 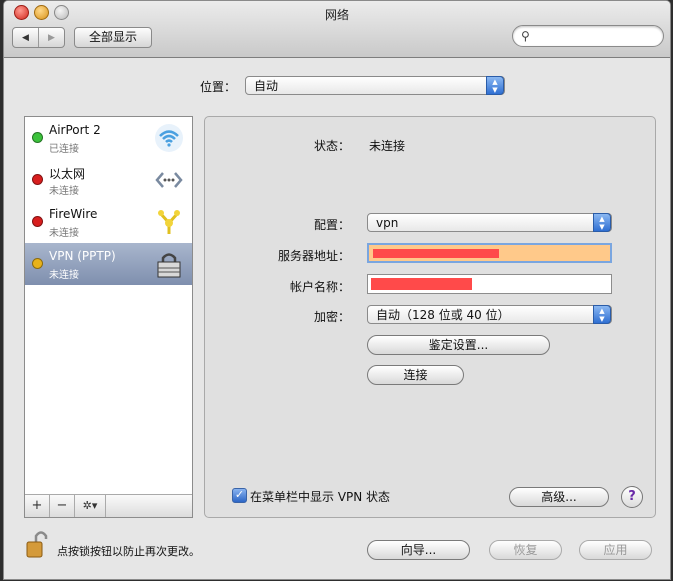 What do you see at coordinates (108, 505) in the screenshot?
I see `service-list-toolbar: + − ✲▾` at bounding box center [108, 505].